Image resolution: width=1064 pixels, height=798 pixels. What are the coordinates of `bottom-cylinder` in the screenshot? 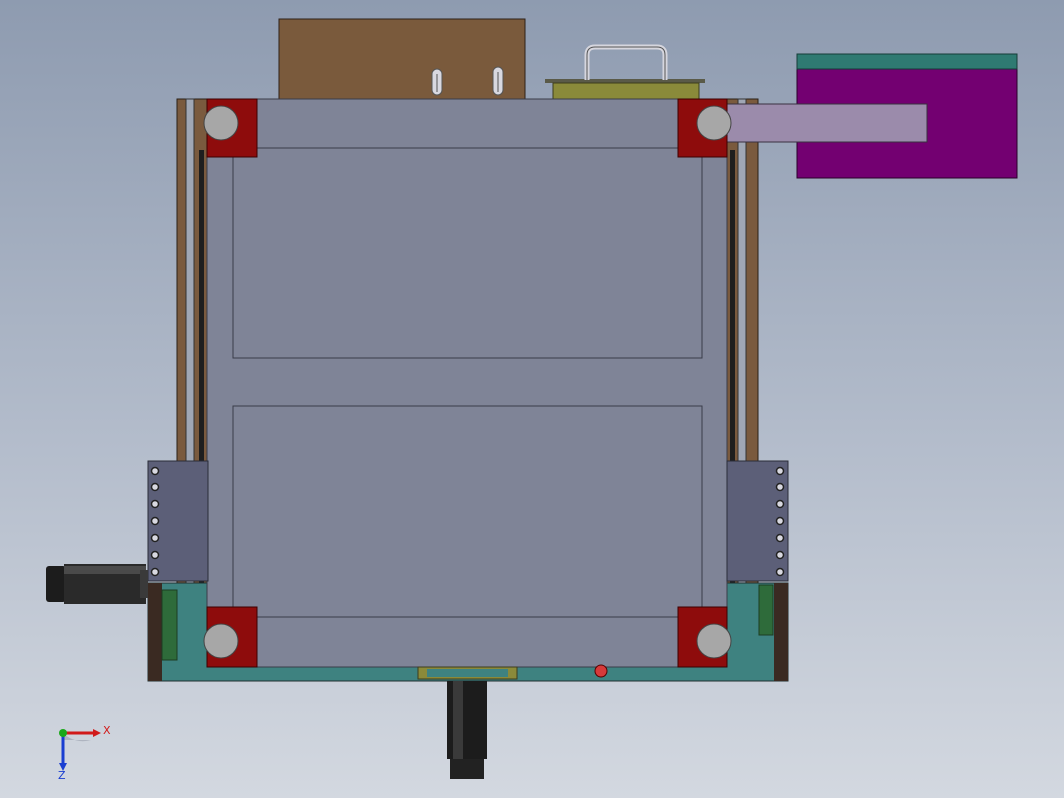 It's located at (467, 722).